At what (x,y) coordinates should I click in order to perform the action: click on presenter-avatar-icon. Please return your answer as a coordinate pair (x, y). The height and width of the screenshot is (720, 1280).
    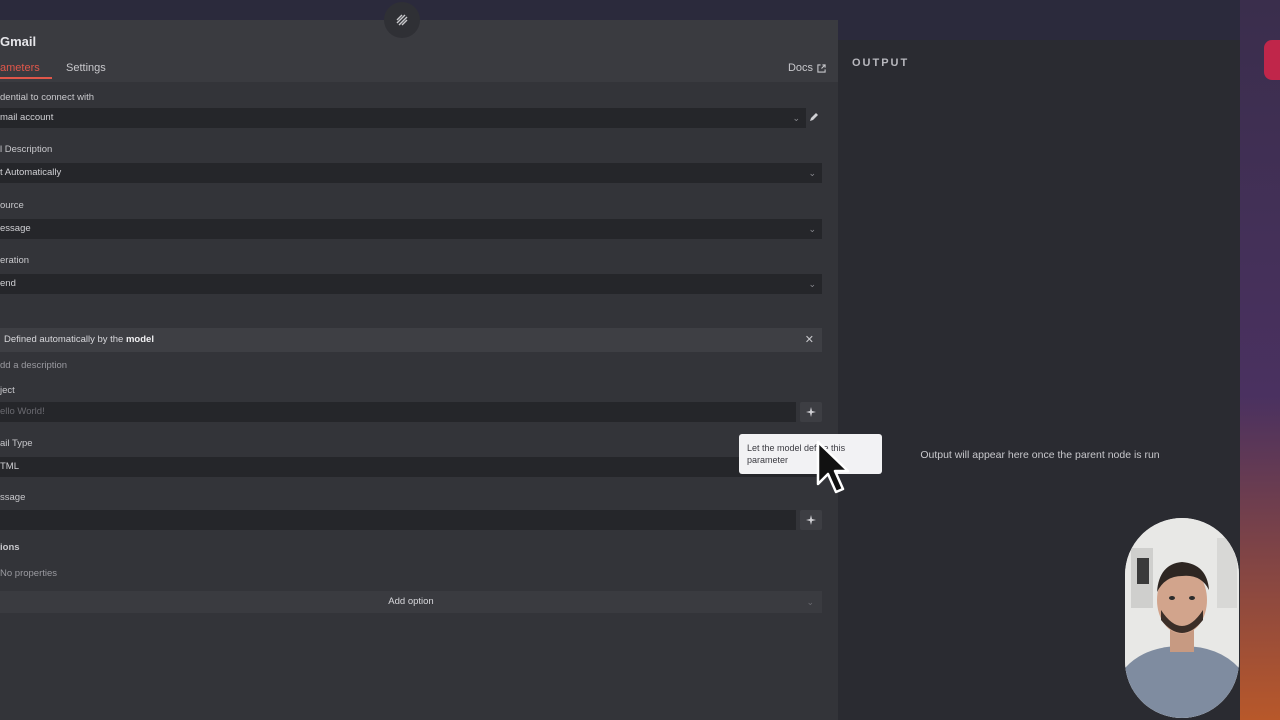
    Looking at the image, I should click on (1182, 618).